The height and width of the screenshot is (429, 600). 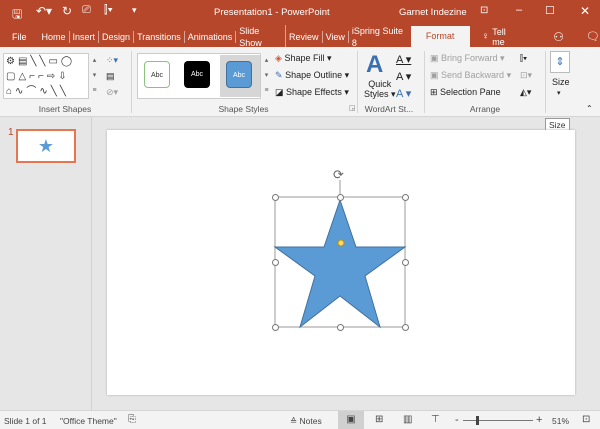 What do you see at coordinates (275, 262) in the screenshot?
I see `resize-handle-w` at bounding box center [275, 262].